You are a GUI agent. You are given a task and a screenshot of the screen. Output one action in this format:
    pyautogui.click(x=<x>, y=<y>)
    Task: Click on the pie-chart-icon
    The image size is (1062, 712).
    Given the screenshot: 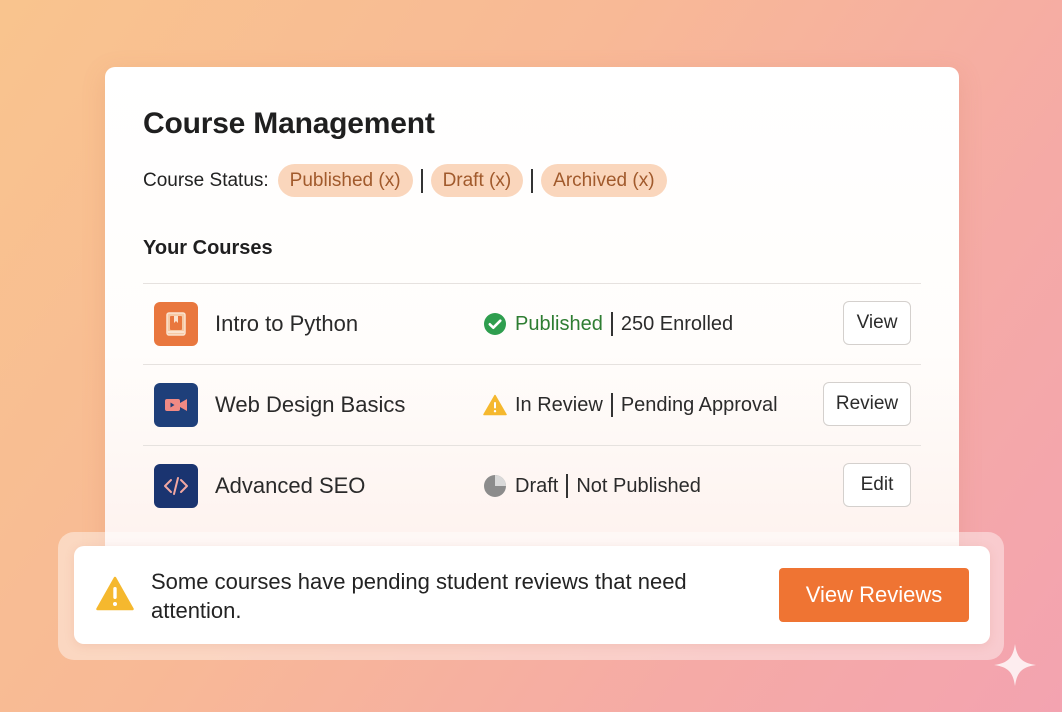 What is the action you would take?
    pyautogui.click(x=495, y=486)
    